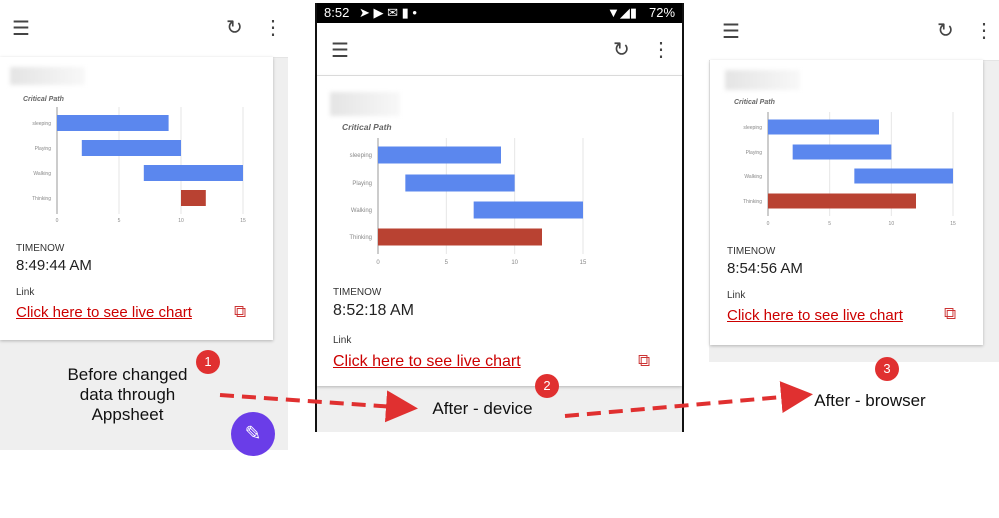 The width and height of the screenshot is (999, 518). I want to click on badge-2: 2, so click(547, 386).